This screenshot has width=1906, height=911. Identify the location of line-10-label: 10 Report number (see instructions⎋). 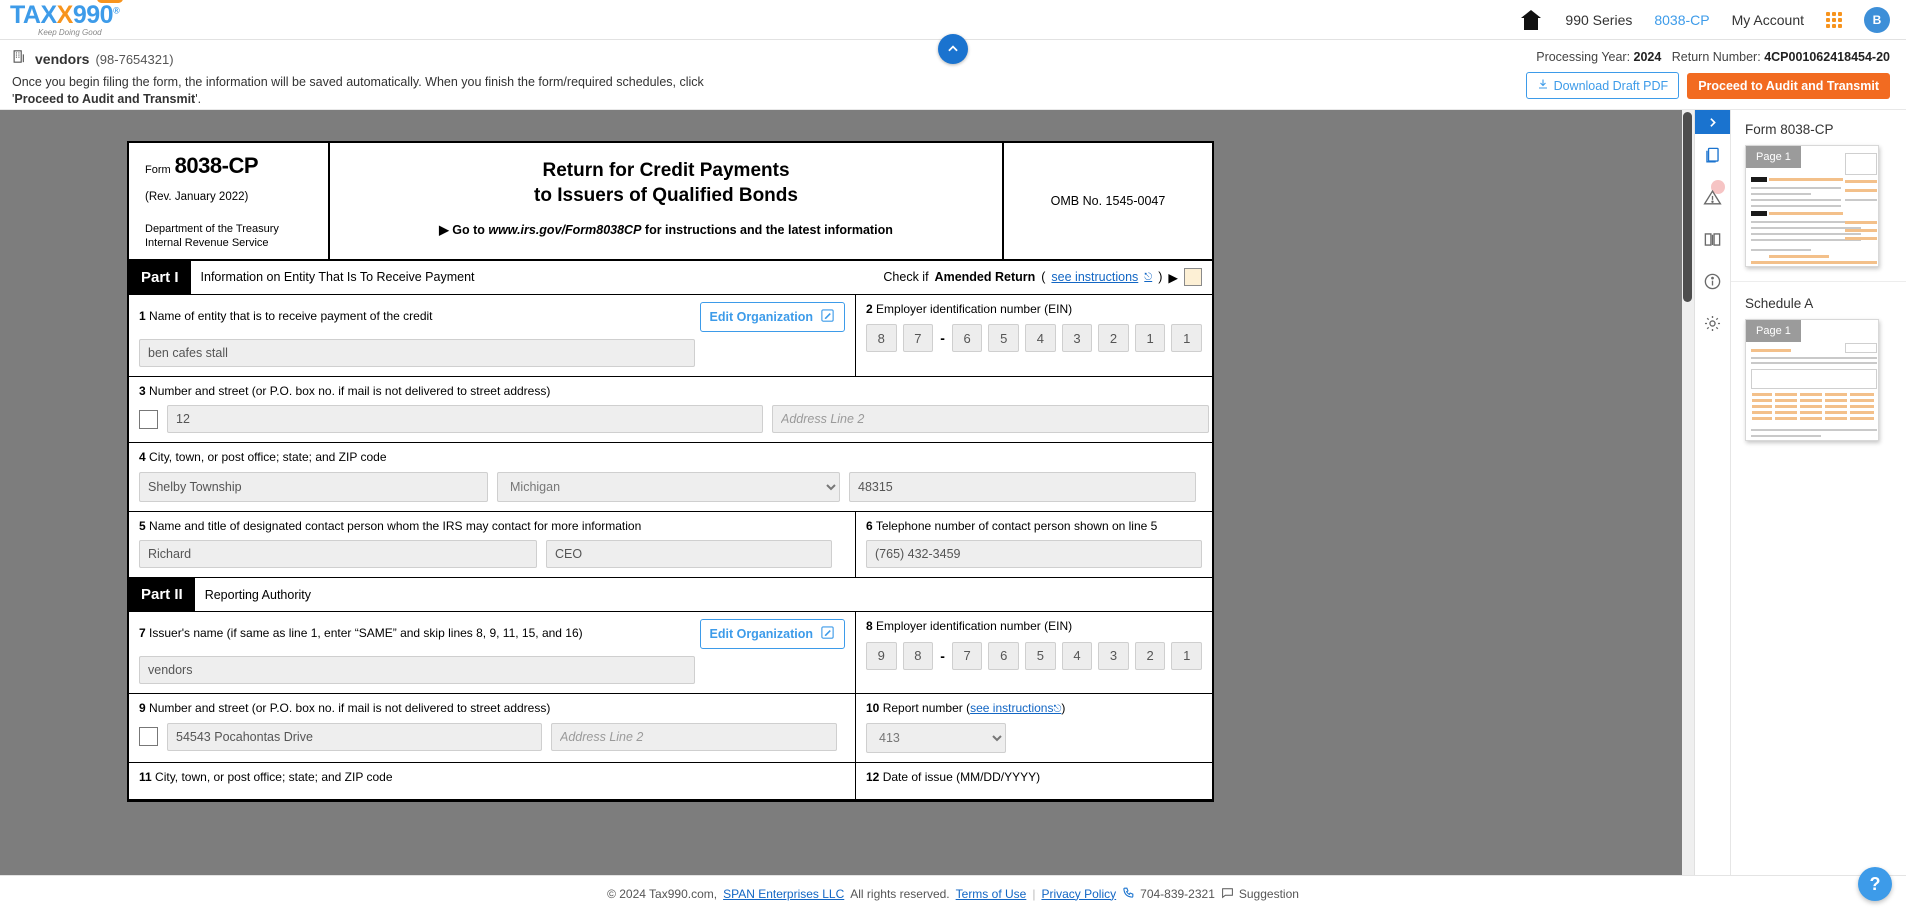
(1034, 709).